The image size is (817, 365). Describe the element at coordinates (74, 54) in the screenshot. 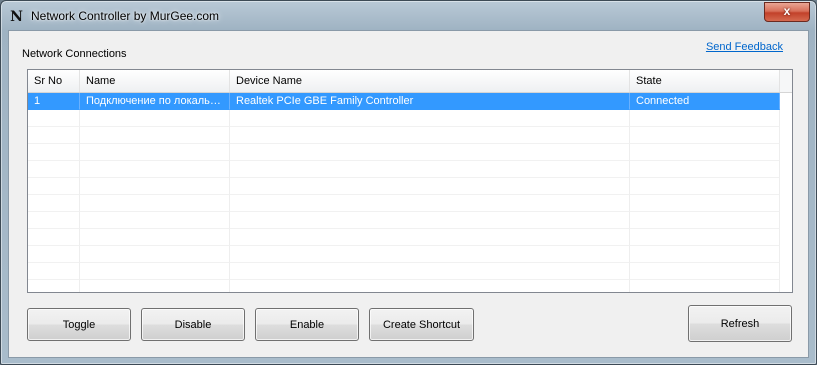

I see `network-connections-label: Network Connections` at that location.